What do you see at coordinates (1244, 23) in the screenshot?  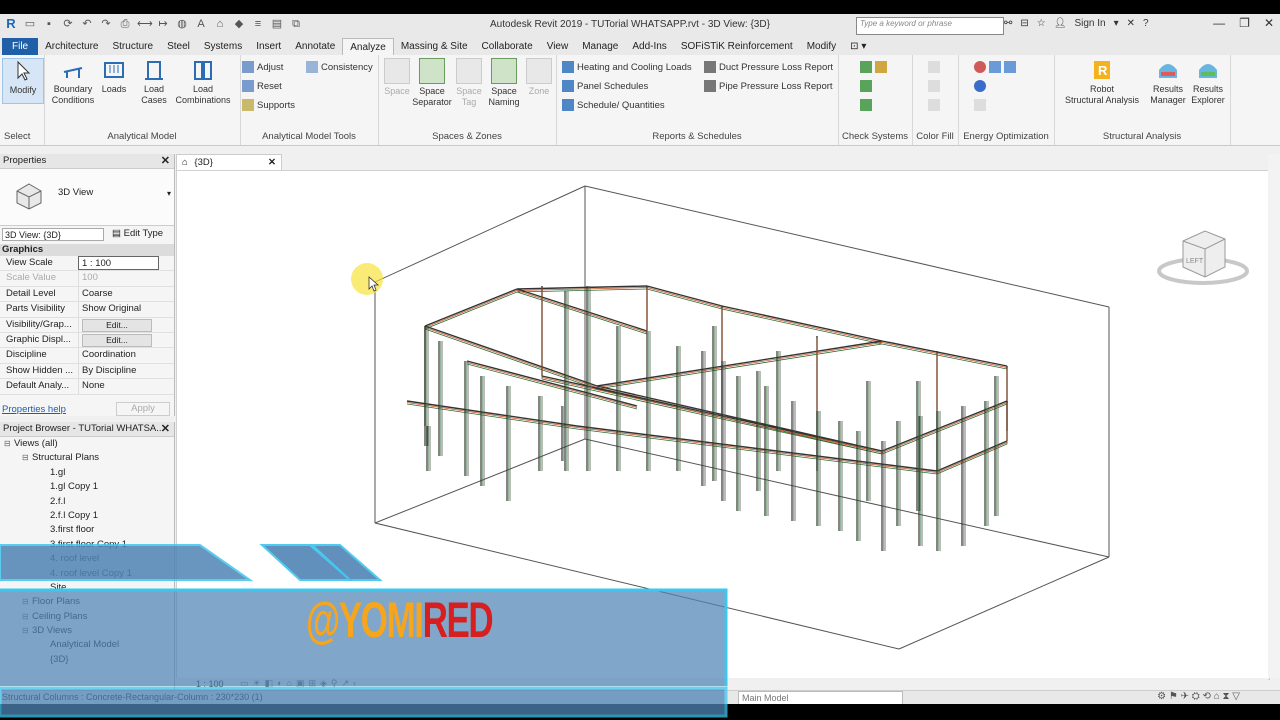 I see `restore-icon: ❐` at bounding box center [1244, 23].